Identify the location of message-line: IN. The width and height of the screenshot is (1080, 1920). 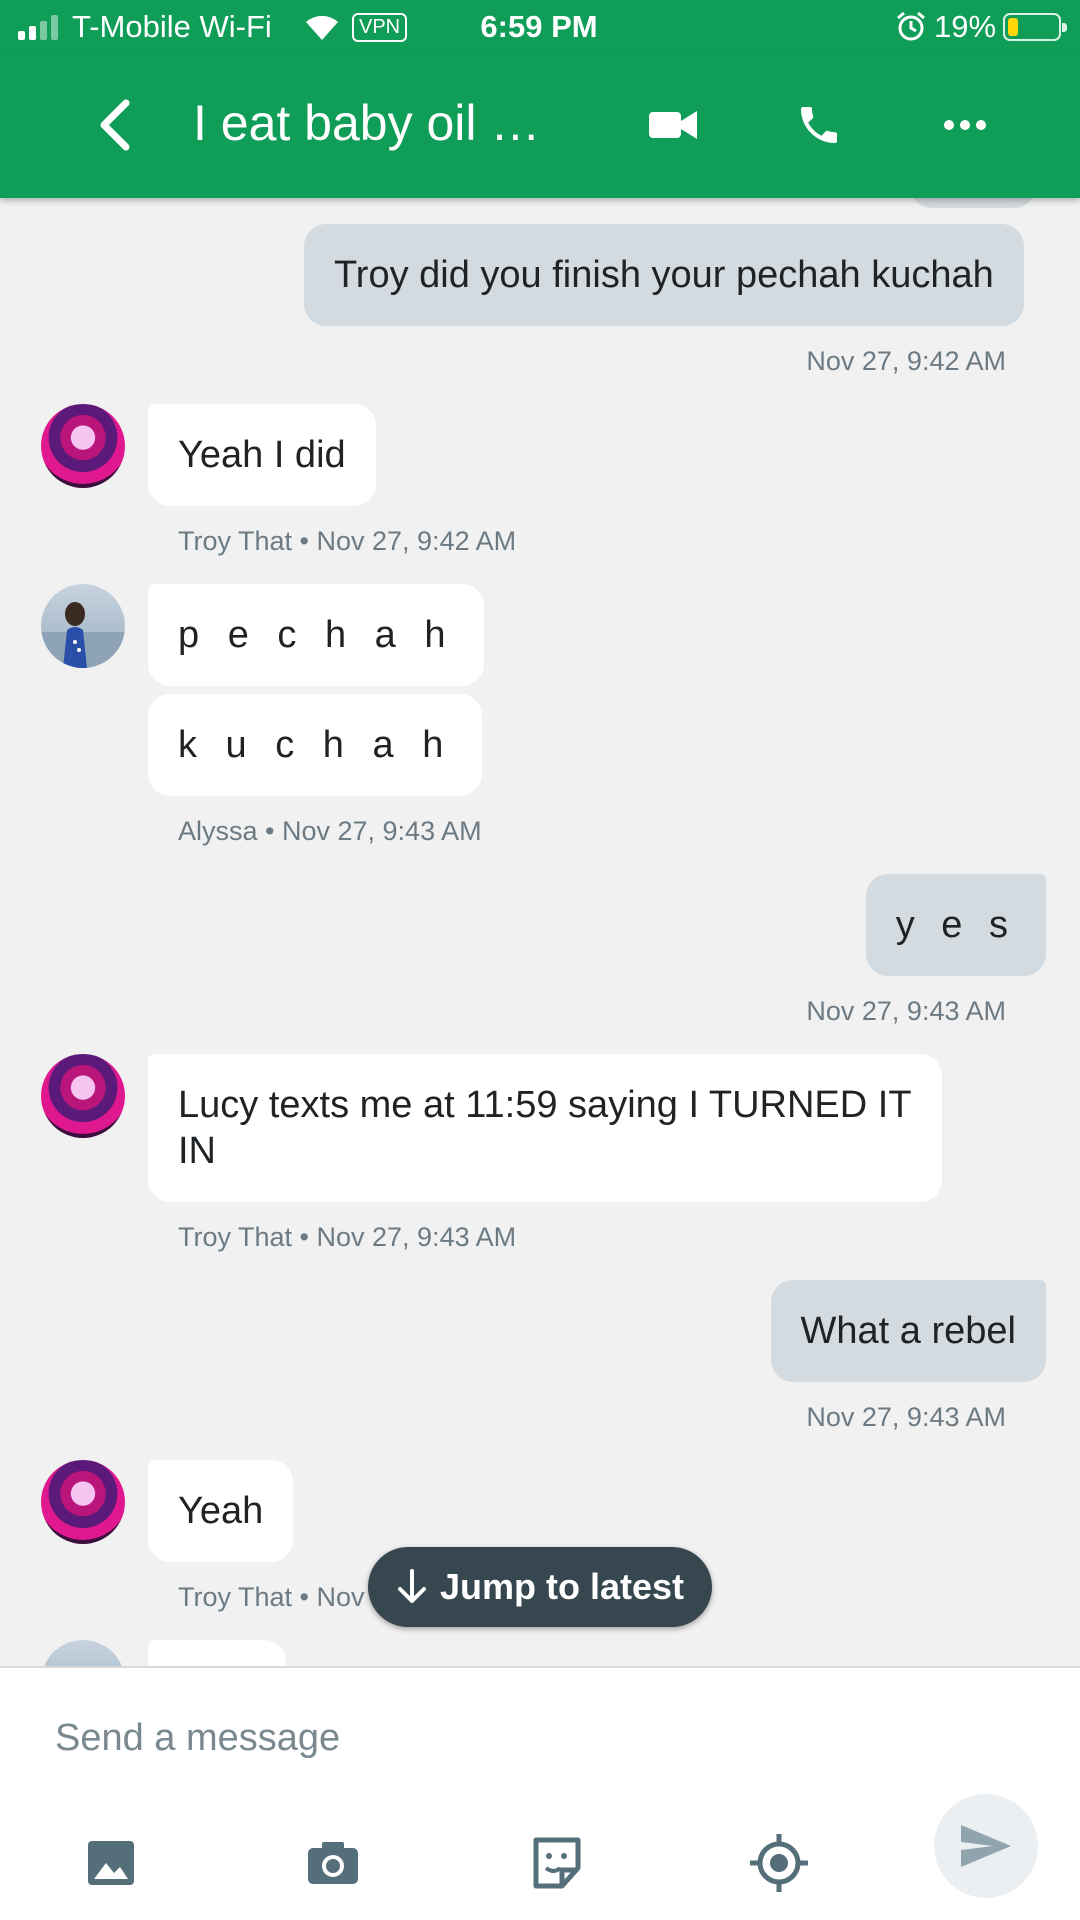
(197, 1151).